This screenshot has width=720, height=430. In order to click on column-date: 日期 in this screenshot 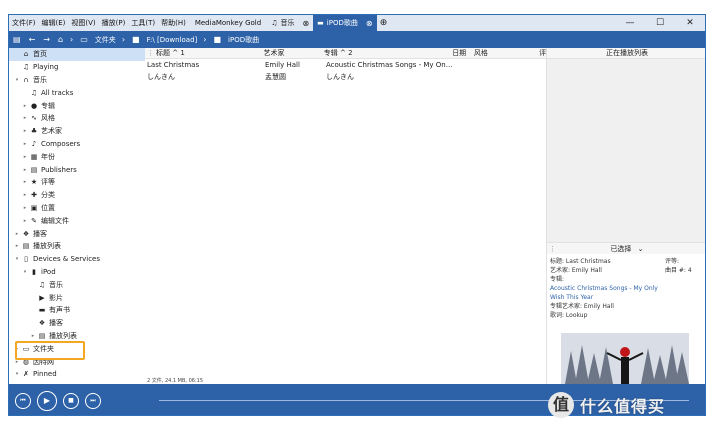, I will do `click(463, 53)`.